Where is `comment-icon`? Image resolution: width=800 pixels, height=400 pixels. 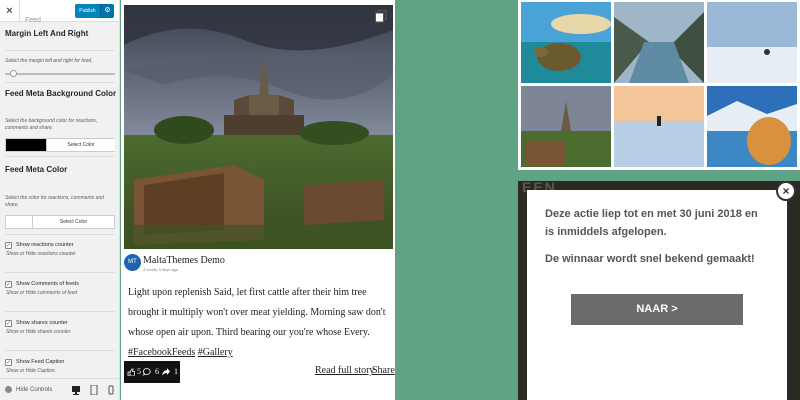 comment-icon is located at coordinates (147, 372).